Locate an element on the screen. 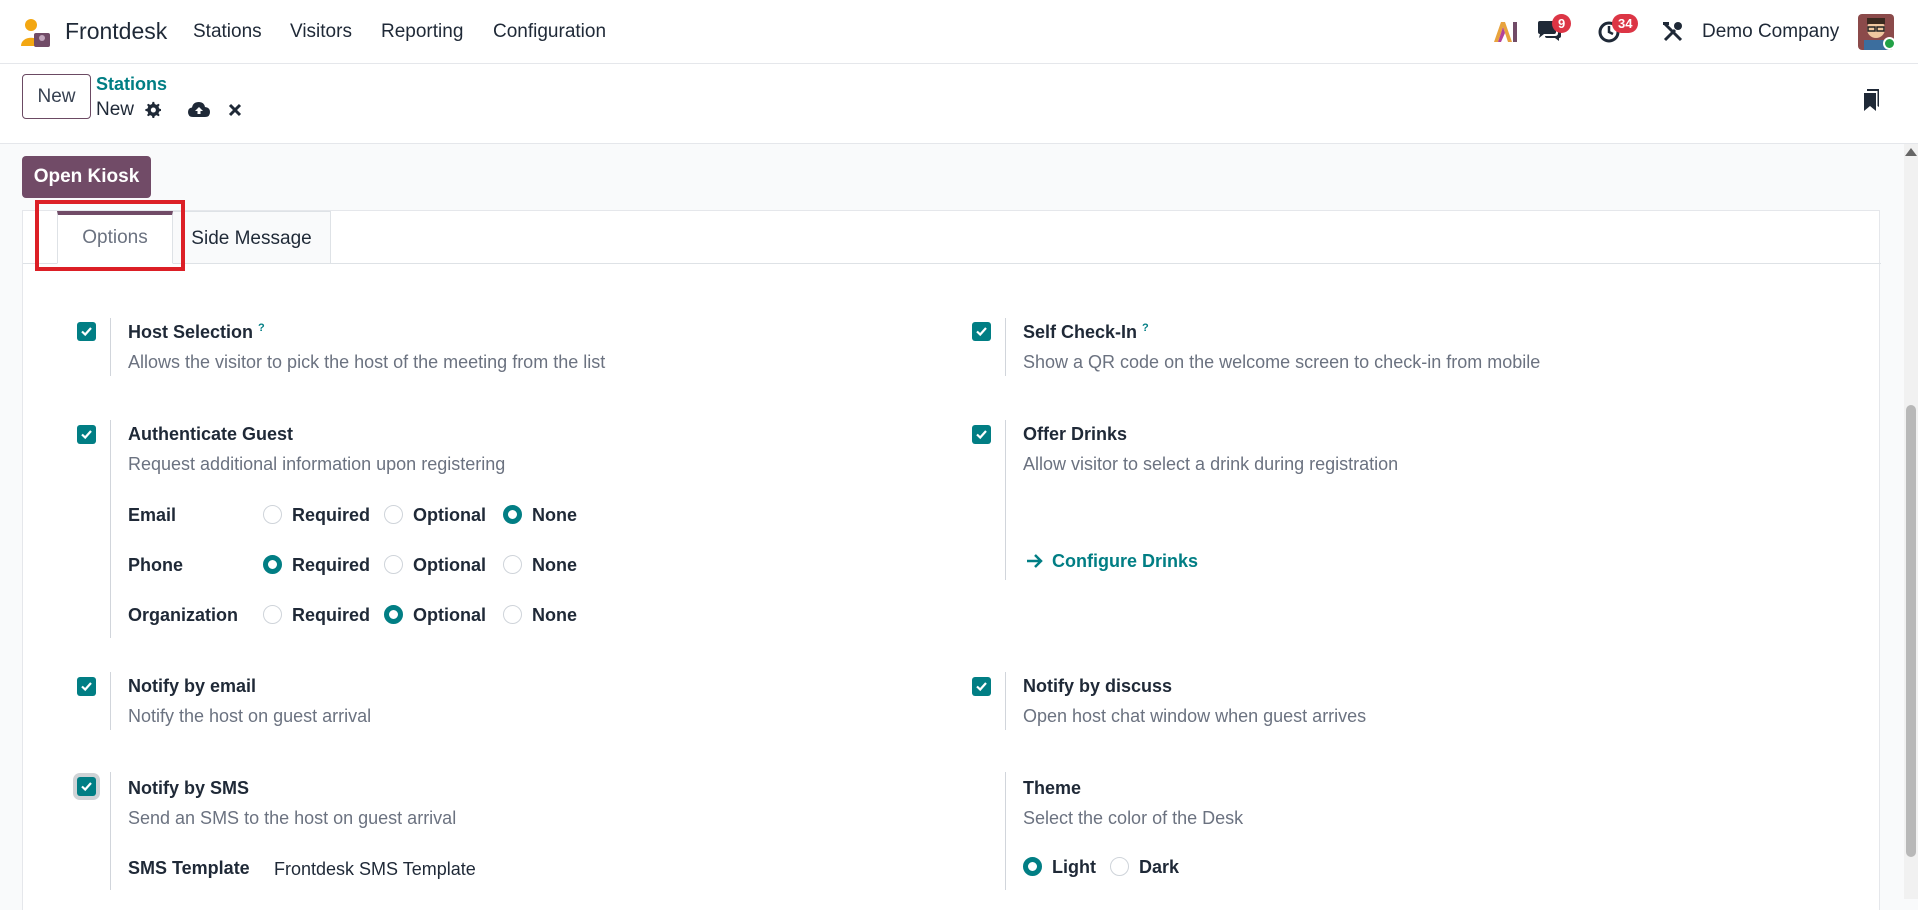 The height and width of the screenshot is (910, 1918). tab-options: Options is located at coordinates (115, 237).